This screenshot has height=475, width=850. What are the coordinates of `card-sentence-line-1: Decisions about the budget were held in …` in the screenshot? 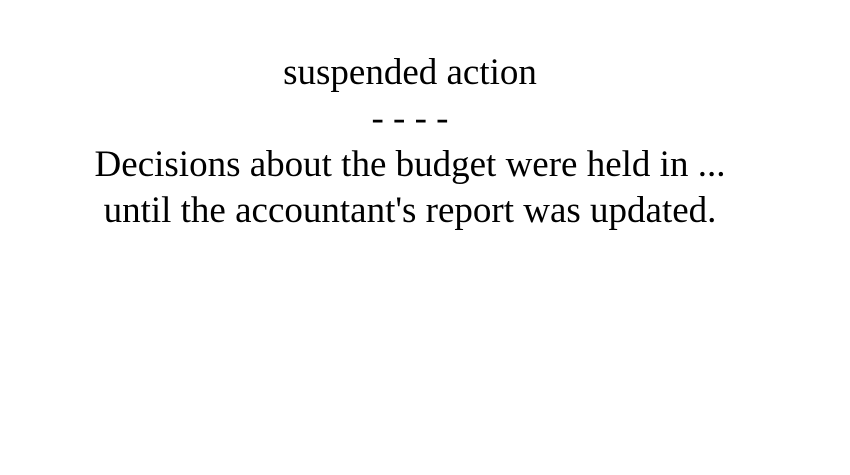 It's located at (410, 164).